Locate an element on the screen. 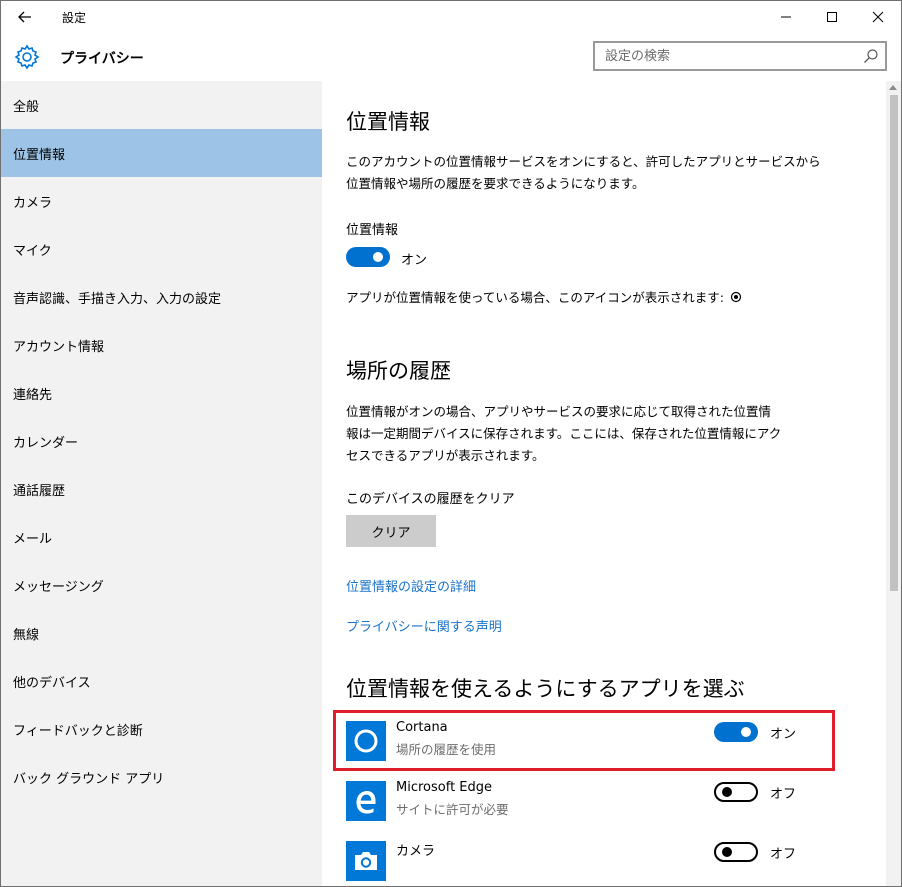 This screenshot has width=902, height=887. window-title: 設定 is located at coordinates (74, 18).